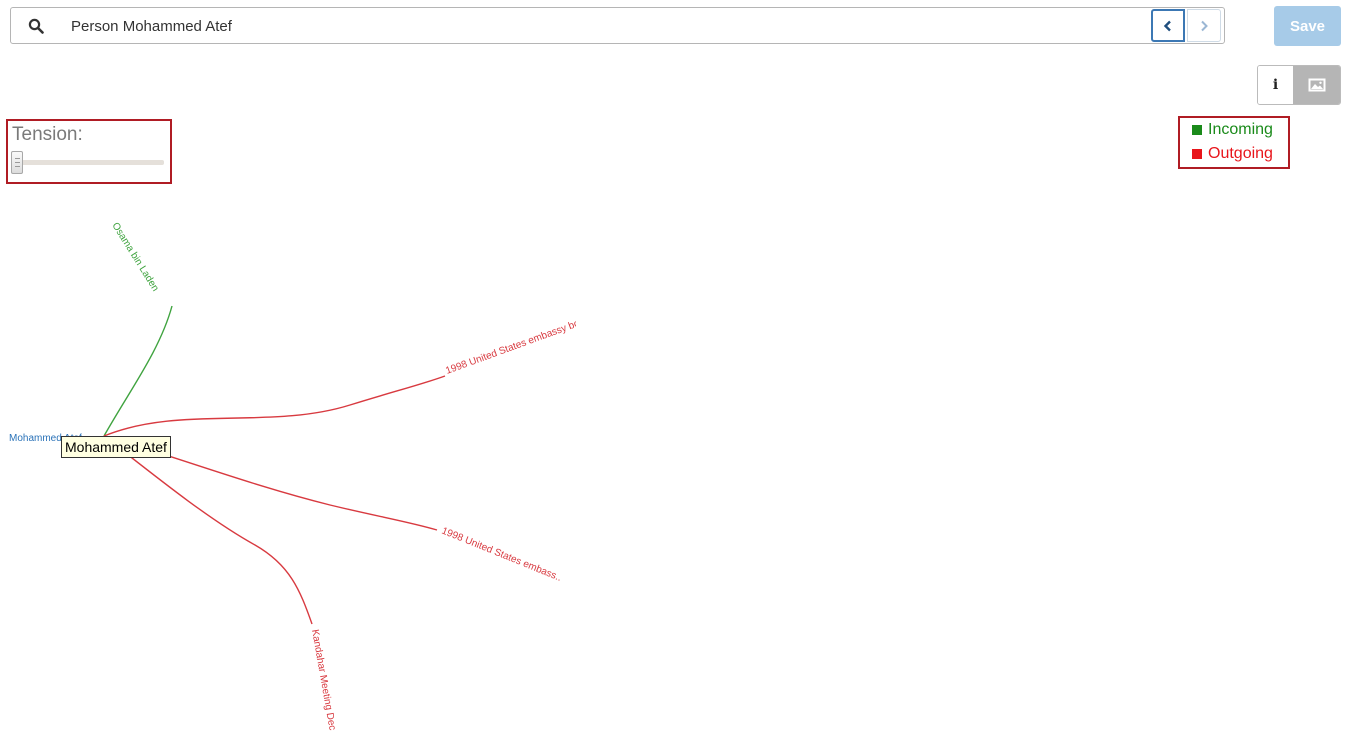  Describe the element at coordinates (501, 555) in the screenshot. I see `node-embassy-bombings-2: 1998 United States embass..` at that location.